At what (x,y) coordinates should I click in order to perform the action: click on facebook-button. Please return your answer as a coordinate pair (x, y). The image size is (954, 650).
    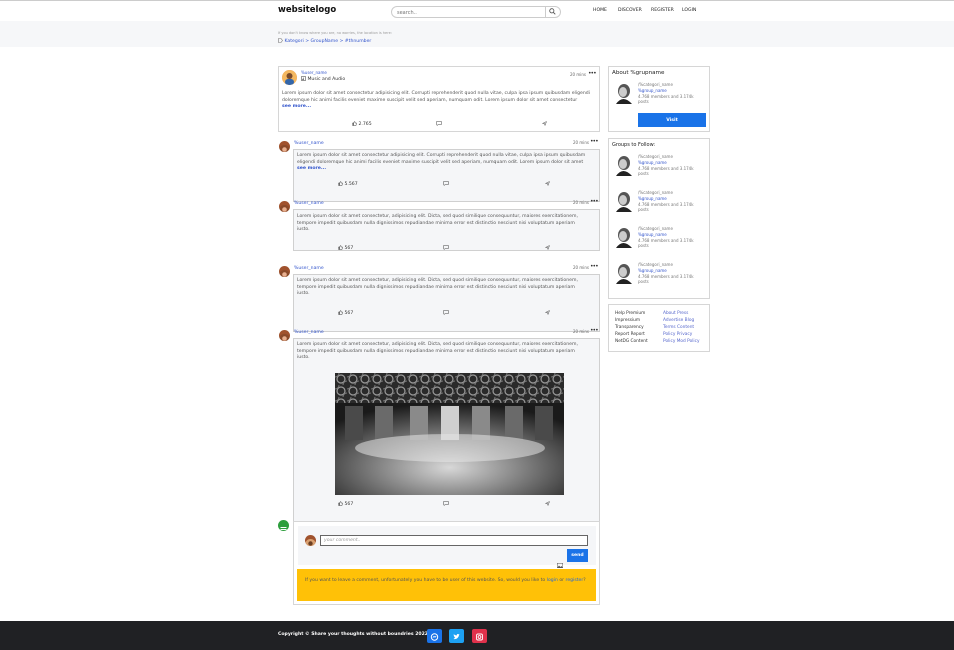
    Looking at the image, I should click on (434, 636).